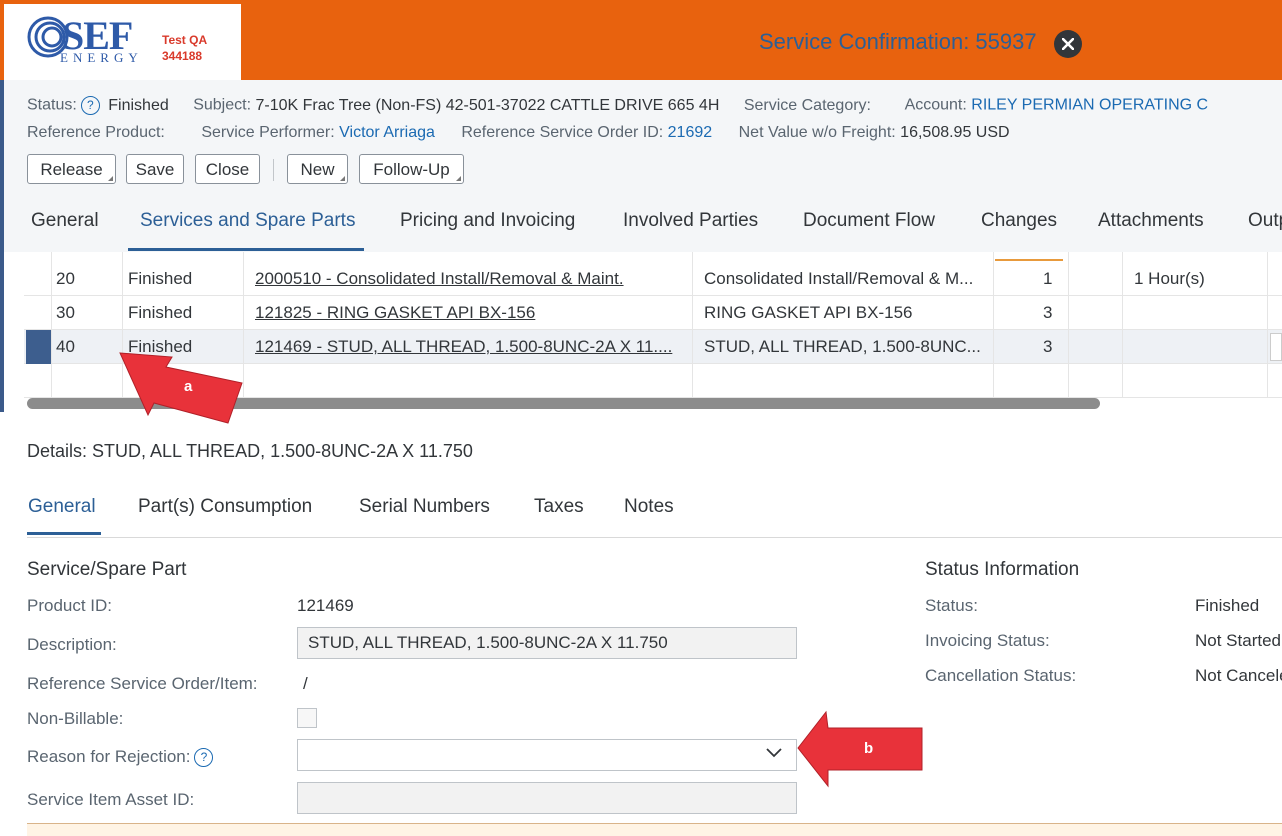  What do you see at coordinates (142, 683) in the screenshot?
I see `ref-order-item-label: Reference Service Order/Item:` at bounding box center [142, 683].